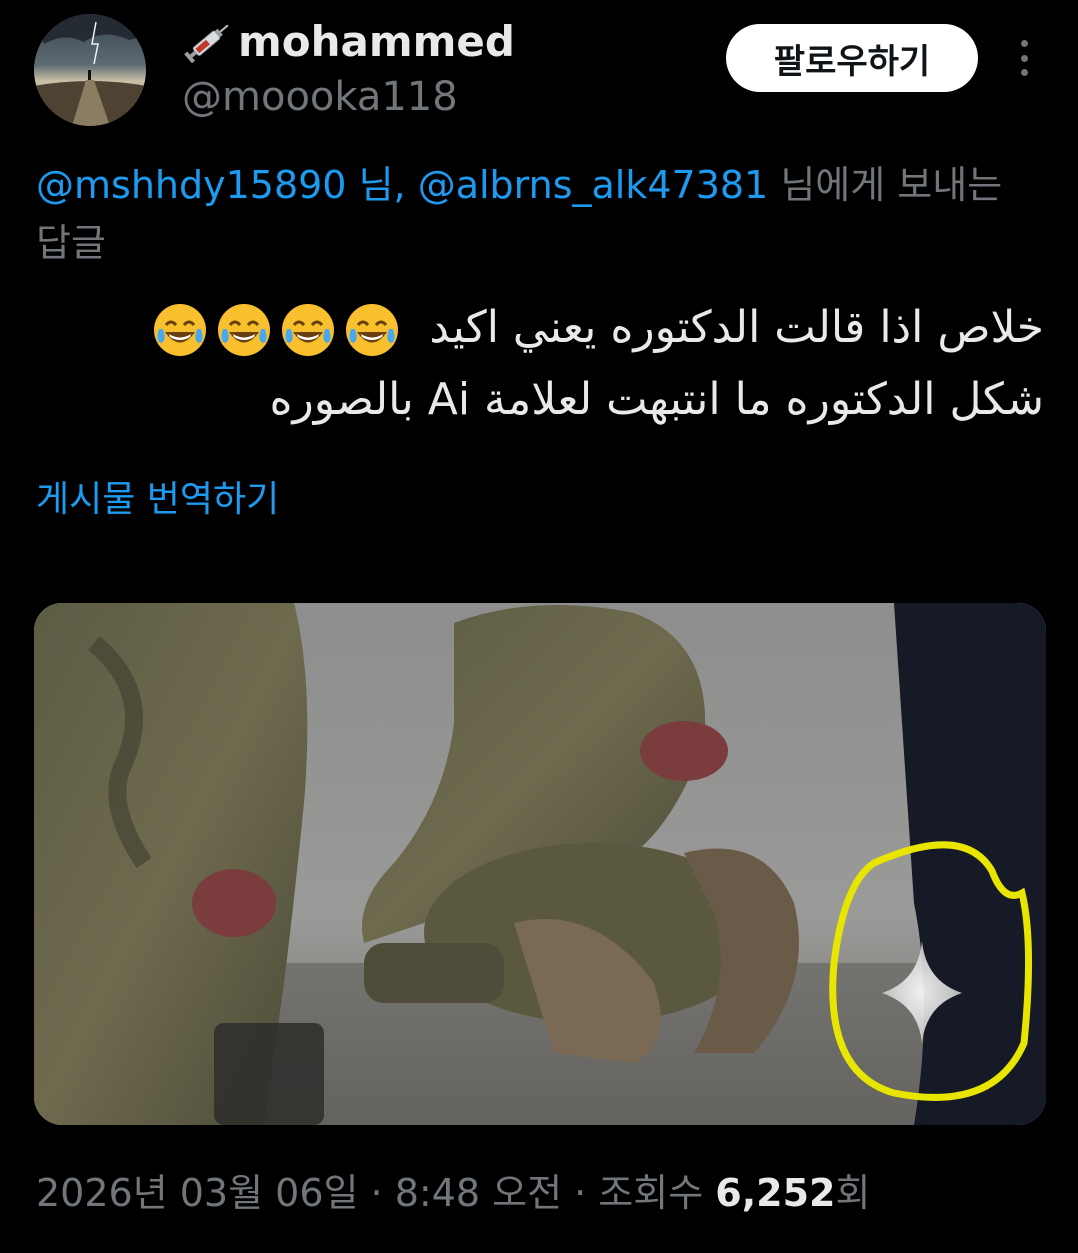 The height and width of the screenshot is (1253, 1078). What do you see at coordinates (191, 185) in the screenshot?
I see `mention-link: @mshhdy15890` at bounding box center [191, 185].